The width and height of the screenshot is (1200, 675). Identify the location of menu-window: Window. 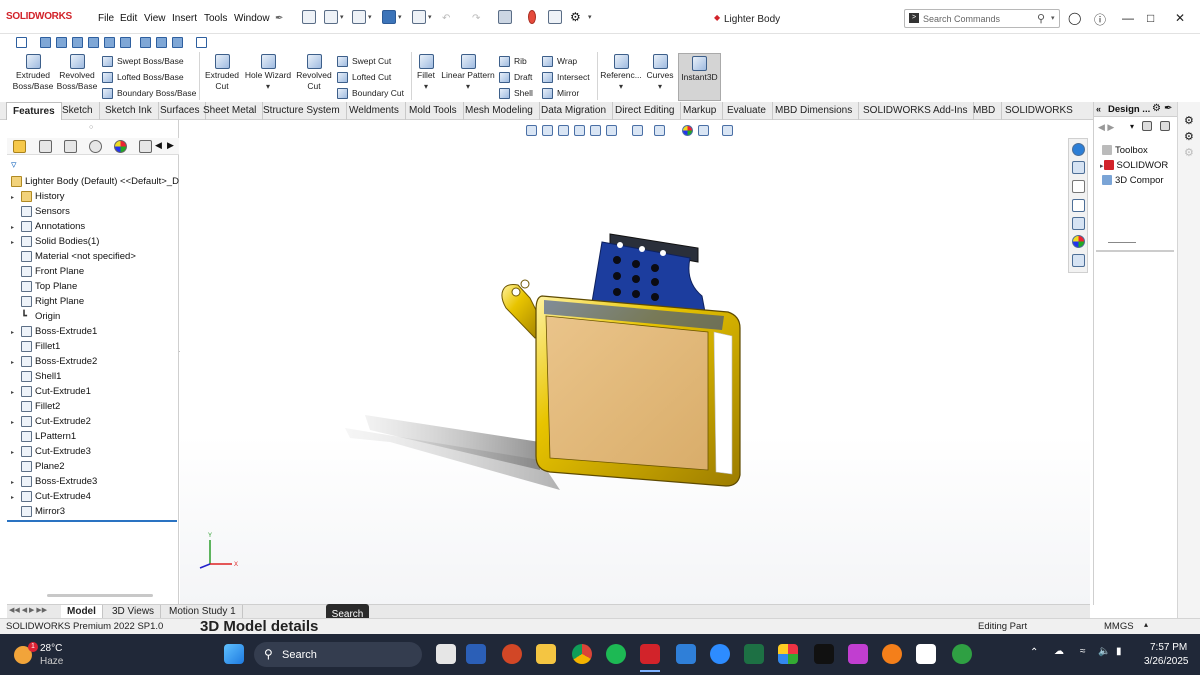
(252, 18).